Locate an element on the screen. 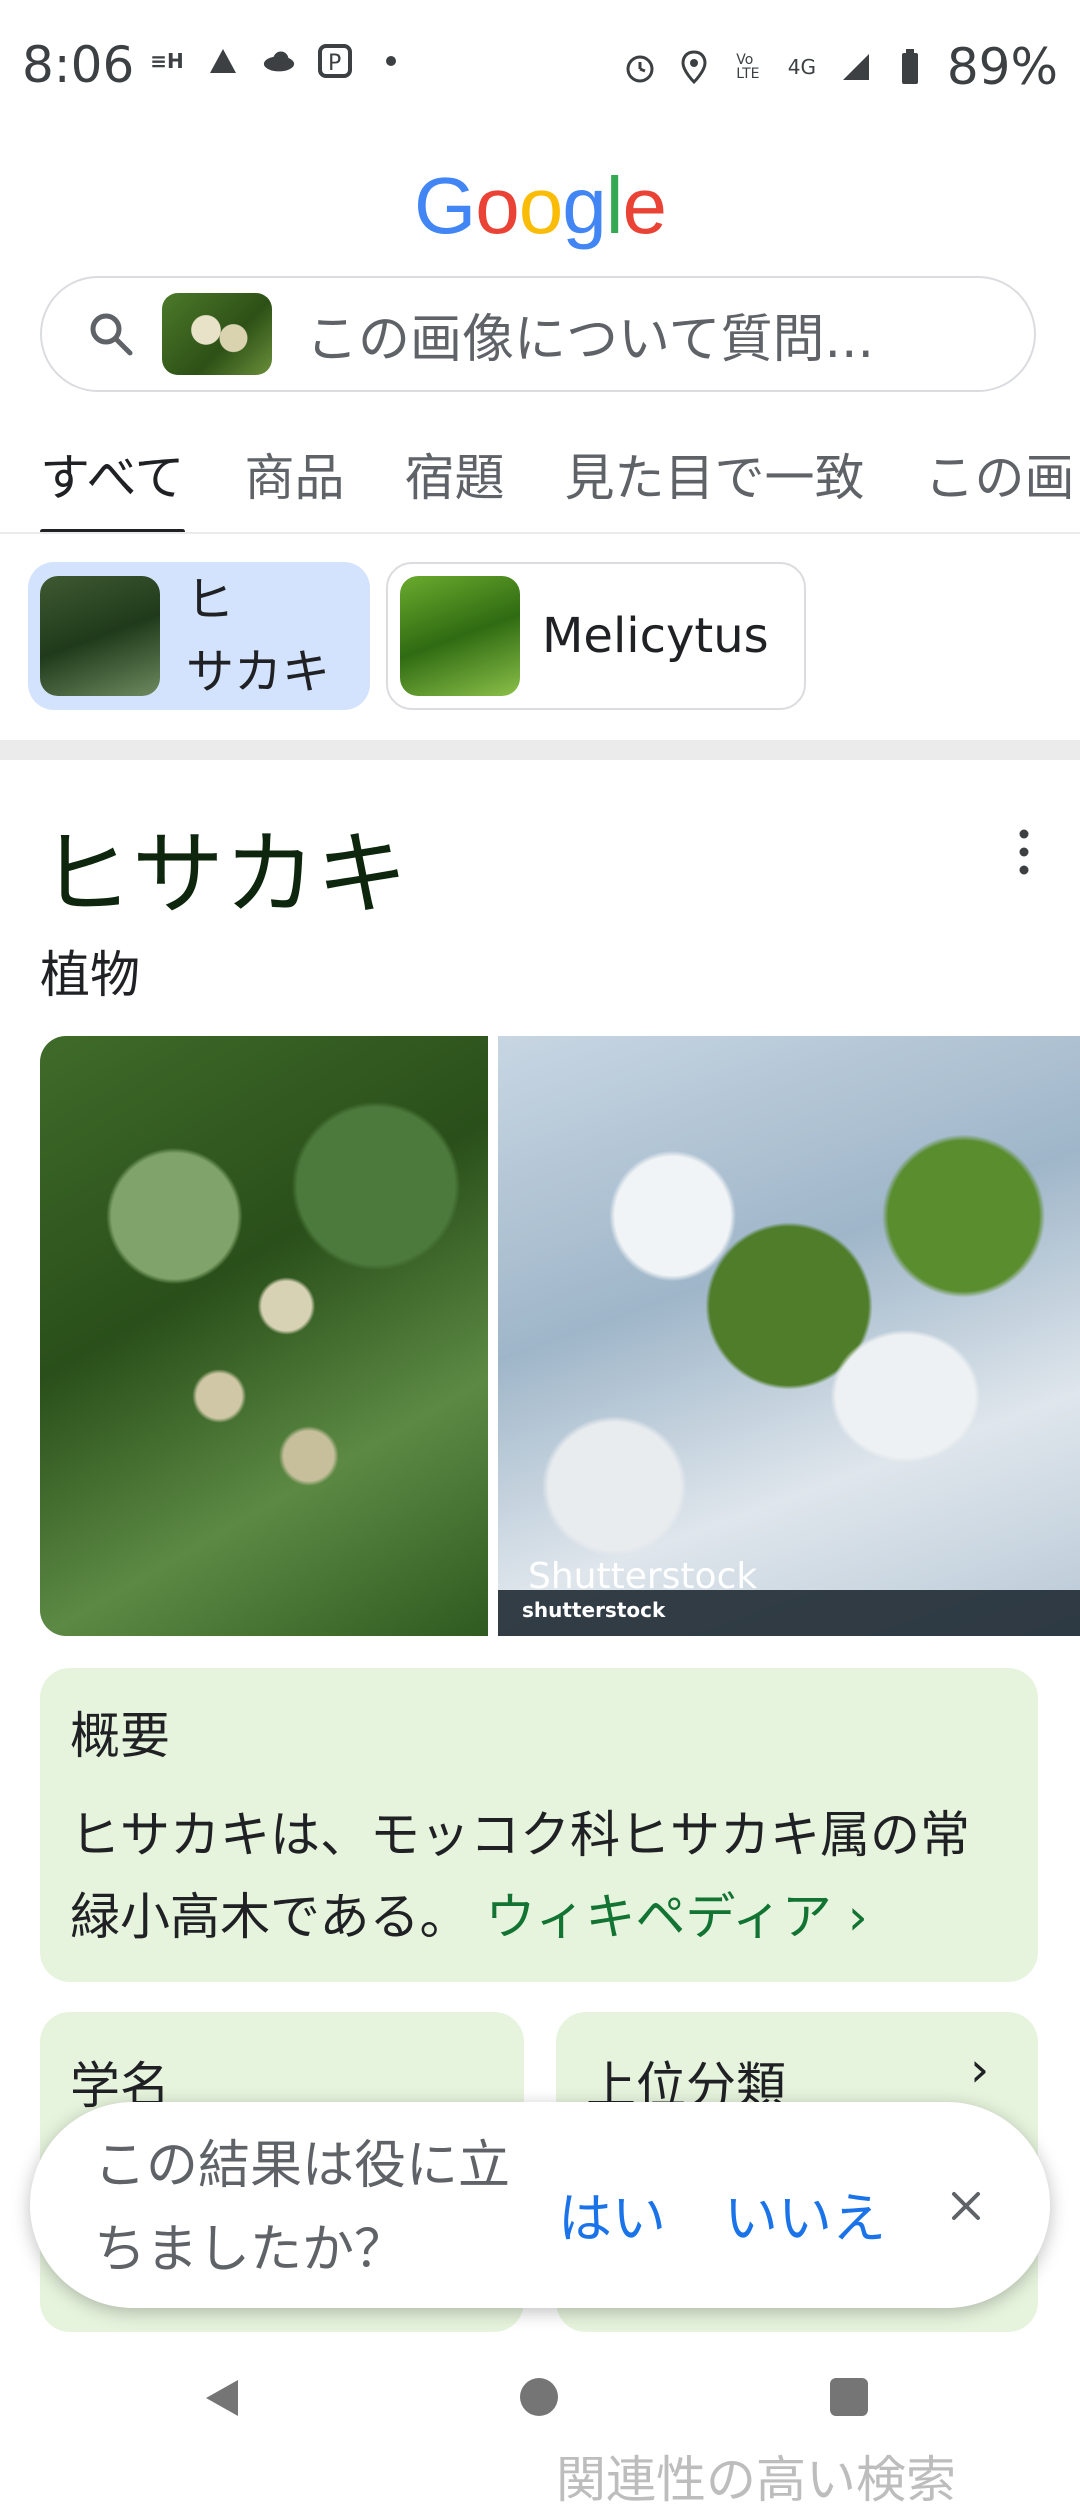  battery-icon is located at coordinates (910, 66).